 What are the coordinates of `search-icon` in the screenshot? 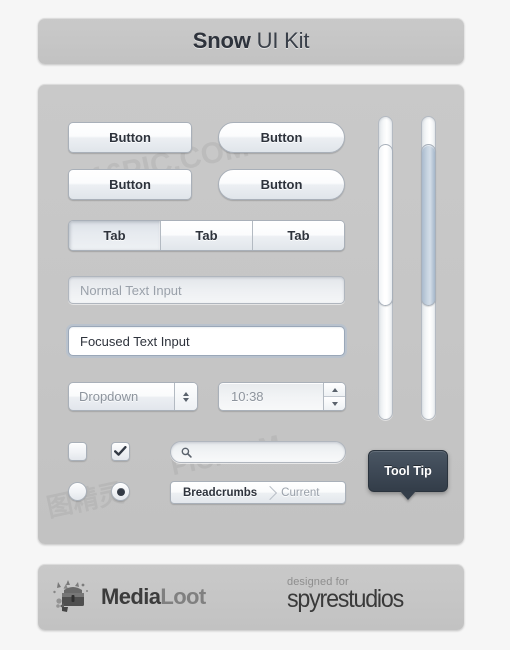 It's located at (186, 452).